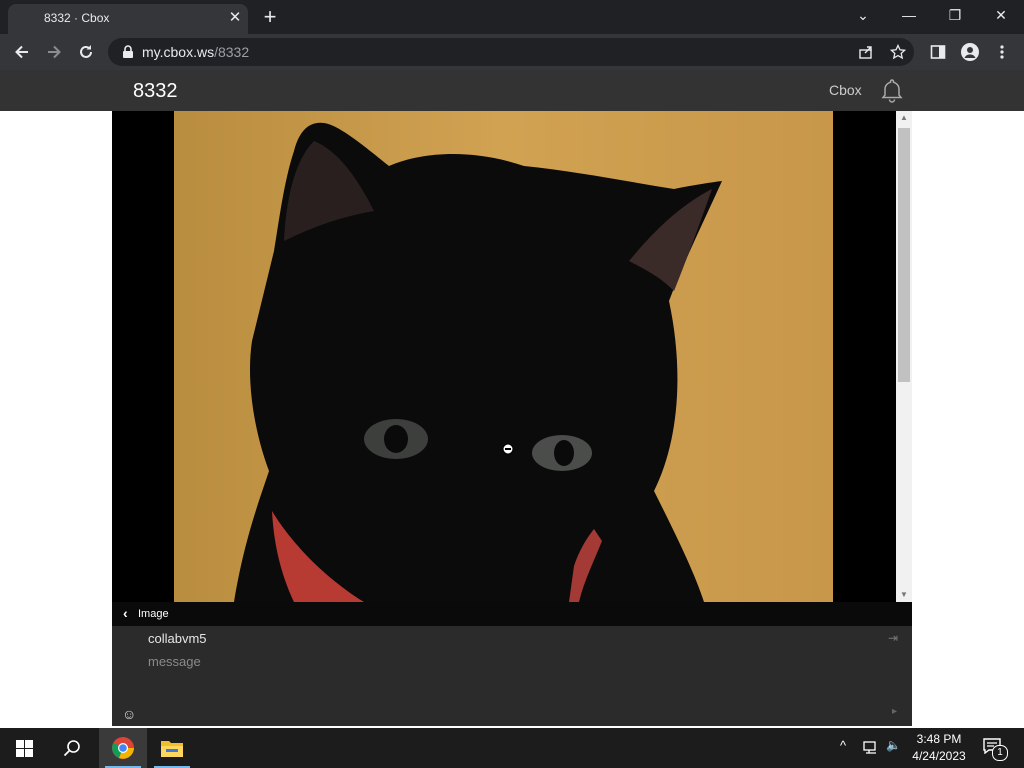 The image size is (1024, 768). What do you see at coordinates (970, 52) in the screenshot?
I see `profile-icon` at bounding box center [970, 52].